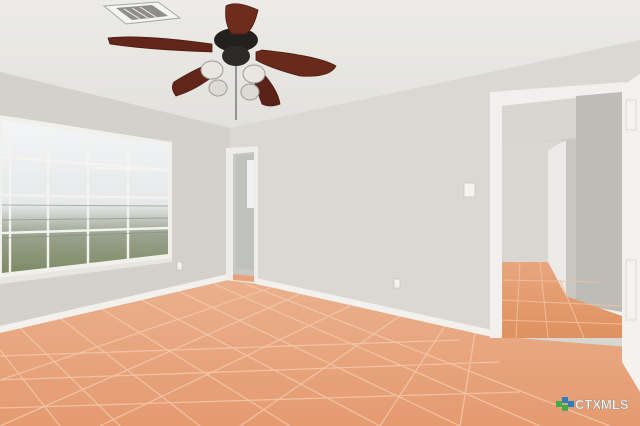 This screenshot has width=640, height=426. I want to click on hallway-ceiling, so click(539, 122).